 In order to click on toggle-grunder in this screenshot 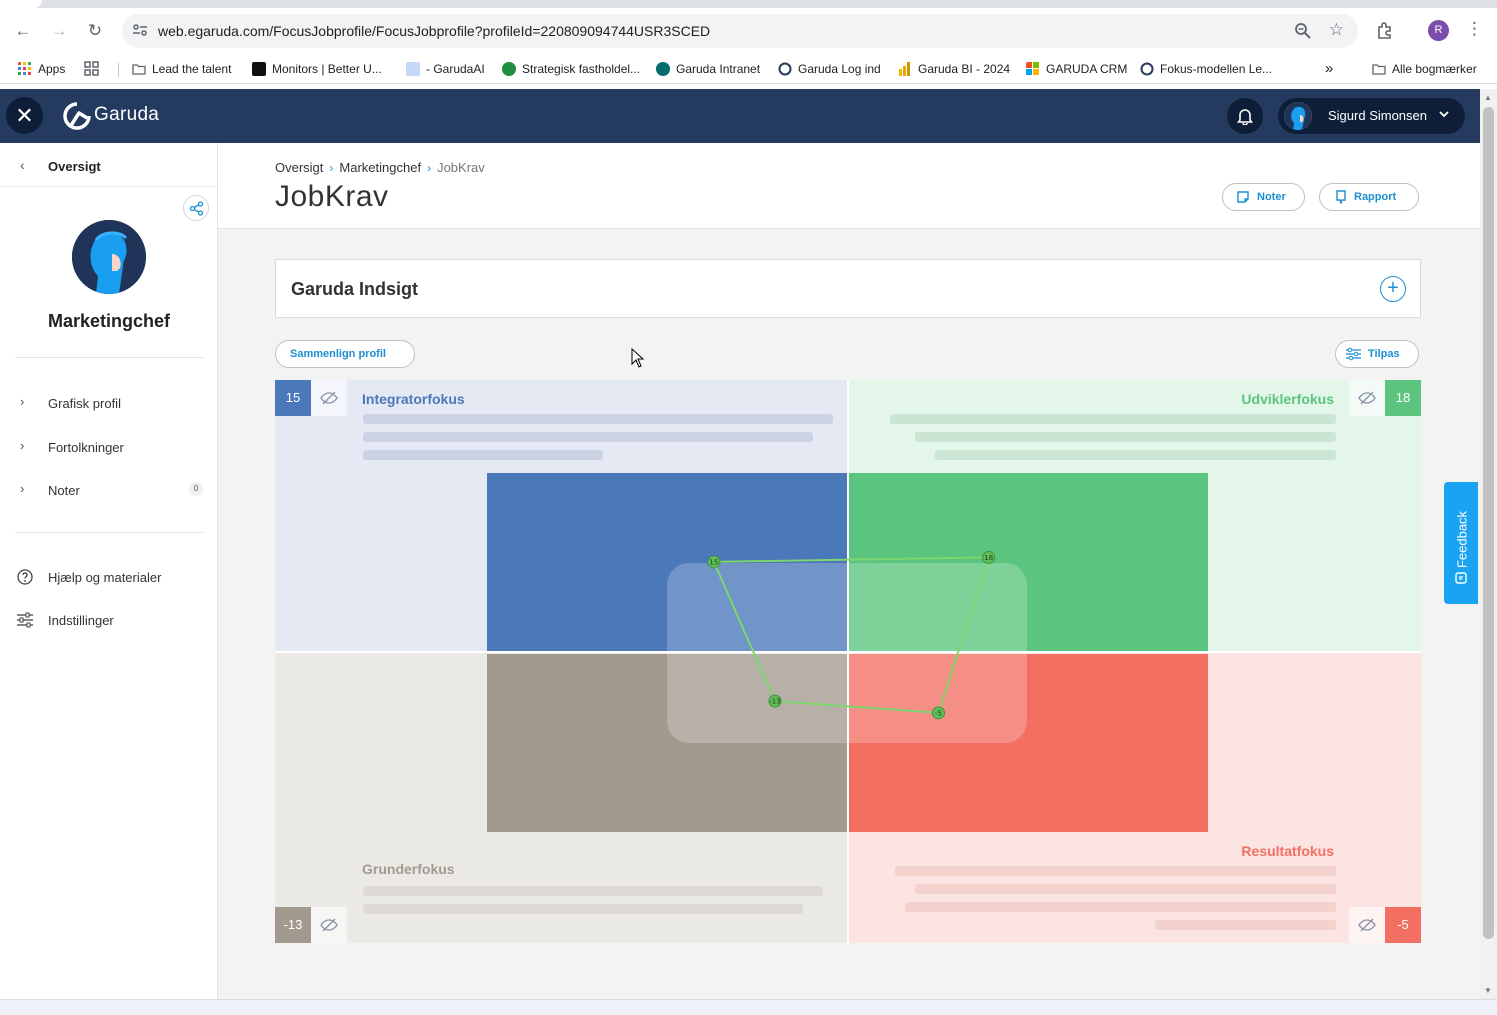, I will do `click(329, 925)`.